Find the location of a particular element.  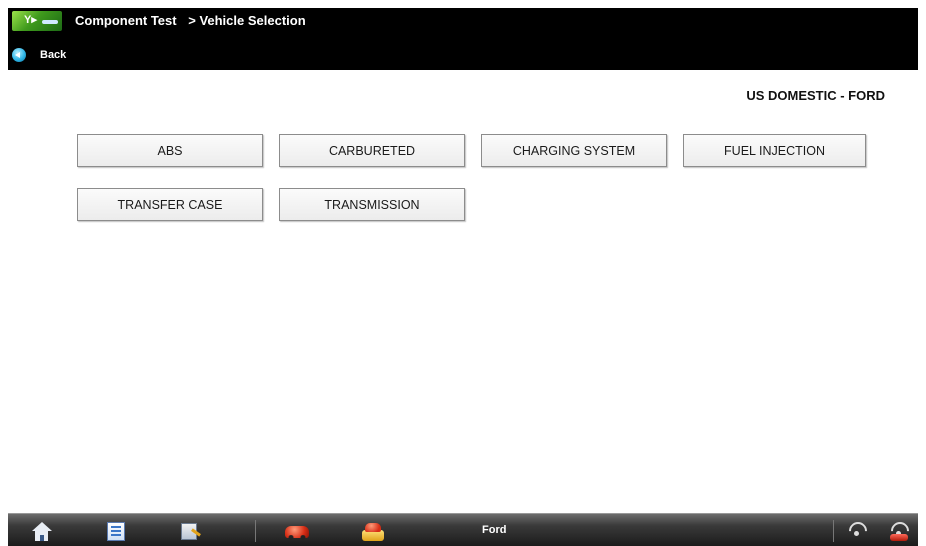

system-button-abs: ABS is located at coordinates (170, 150).